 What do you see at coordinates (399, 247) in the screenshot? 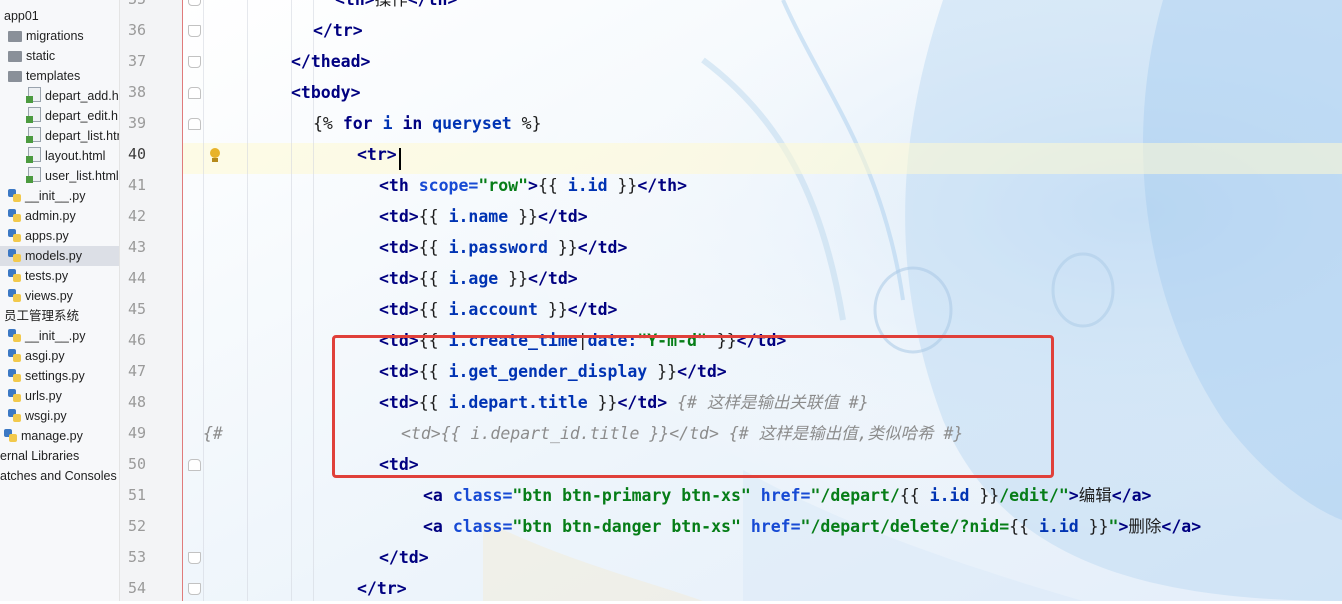
I see `code-token: <td>` at bounding box center [399, 247].